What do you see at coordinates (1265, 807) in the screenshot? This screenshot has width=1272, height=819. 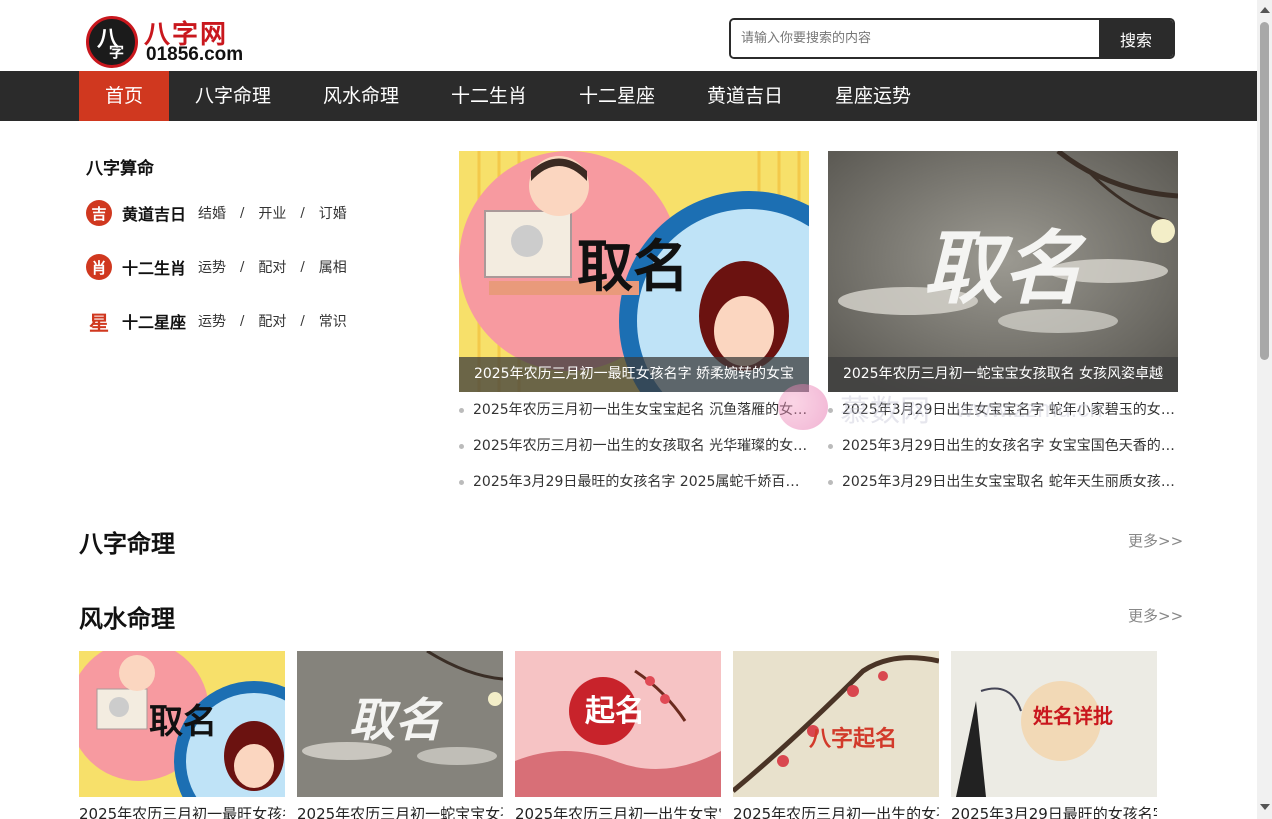 I see `scroll-down-arrow-icon` at bounding box center [1265, 807].